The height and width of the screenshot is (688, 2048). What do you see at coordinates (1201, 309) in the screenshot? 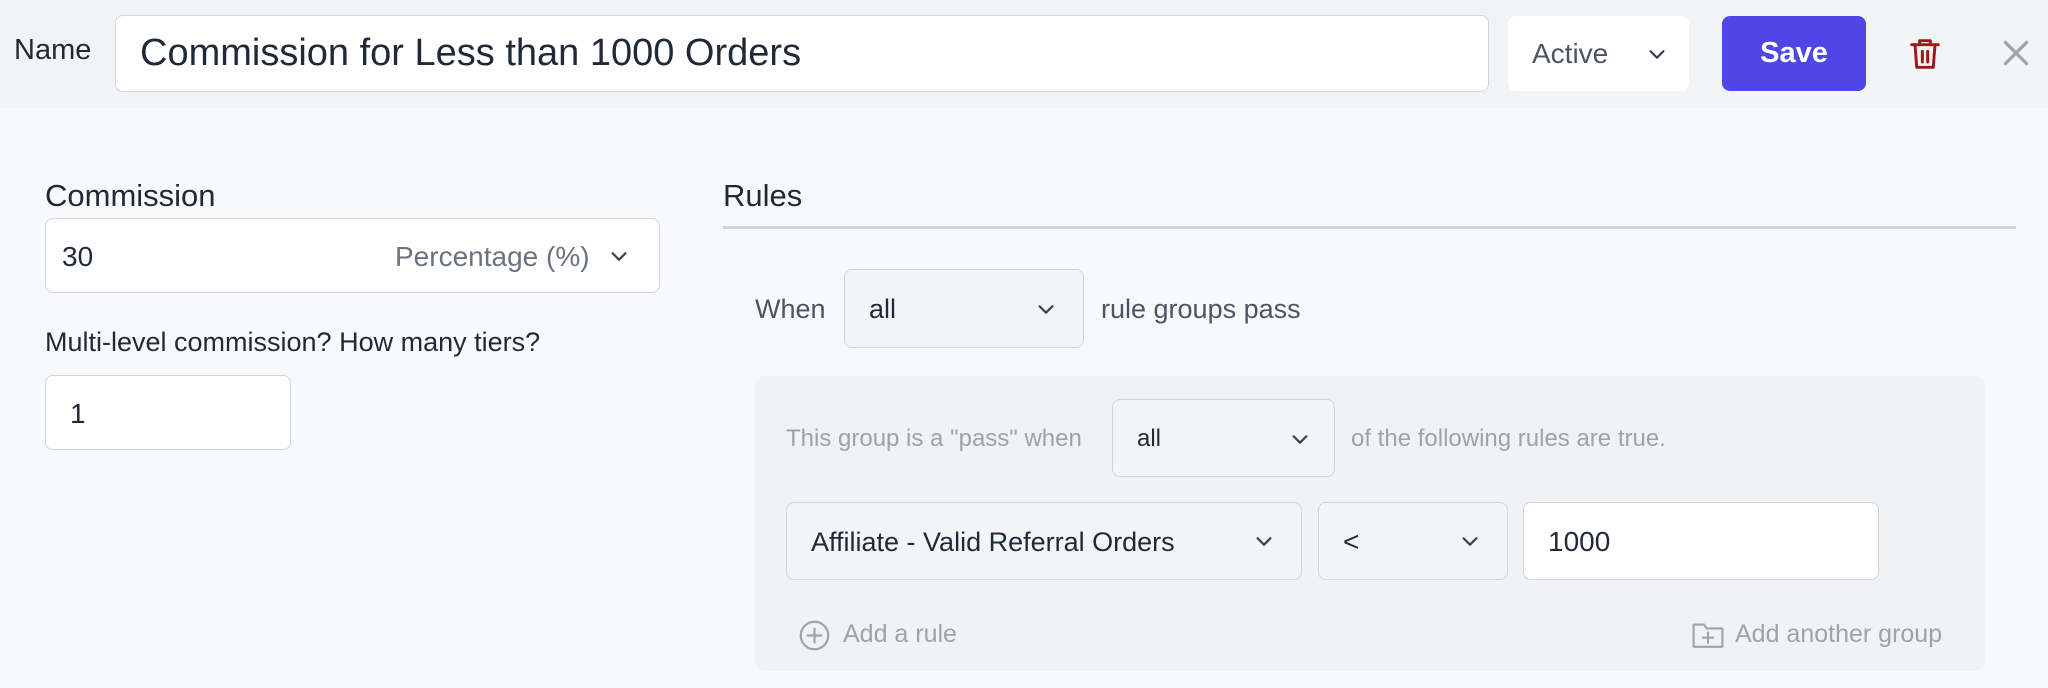
I see `when-suffix: rule groups pass` at bounding box center [1201, 309].